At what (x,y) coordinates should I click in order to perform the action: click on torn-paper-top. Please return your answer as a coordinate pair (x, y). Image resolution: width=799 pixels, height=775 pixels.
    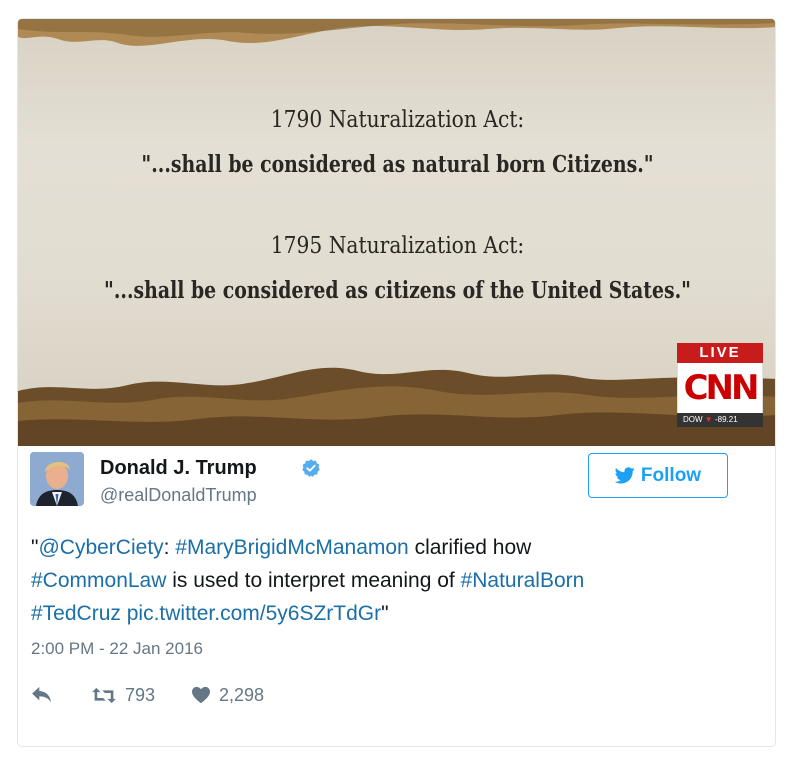
    Looking at the image, I should click on (396, 32).